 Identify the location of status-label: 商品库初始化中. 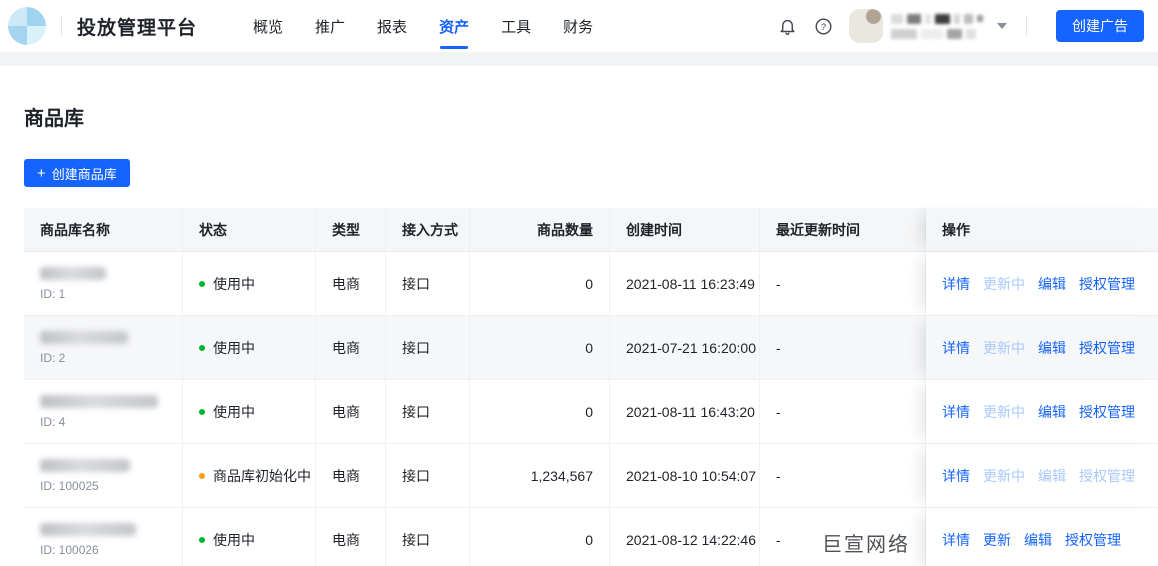
(262, 475).